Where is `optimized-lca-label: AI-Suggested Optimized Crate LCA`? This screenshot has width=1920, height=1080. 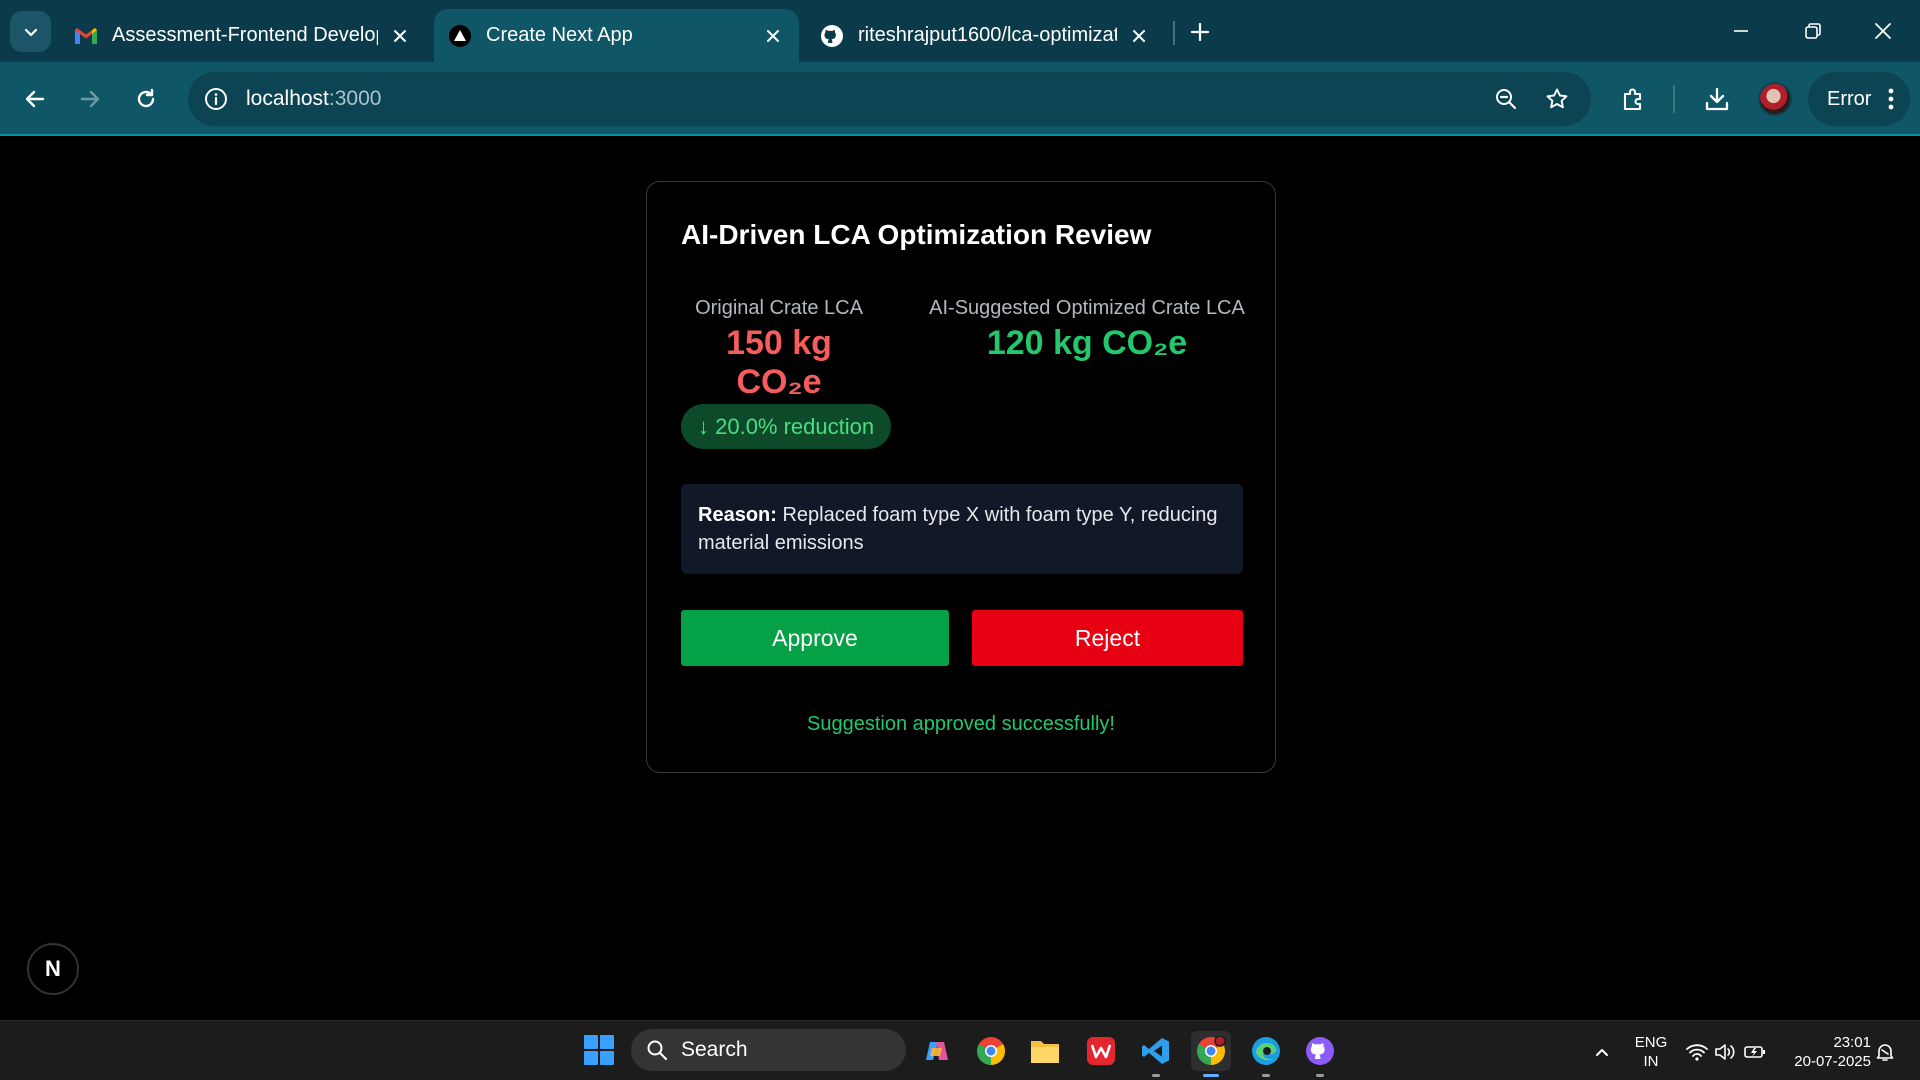 optimized-lca-label: AI-Suggested Optimized Crate LCA is located at coordinates (1087, 308).